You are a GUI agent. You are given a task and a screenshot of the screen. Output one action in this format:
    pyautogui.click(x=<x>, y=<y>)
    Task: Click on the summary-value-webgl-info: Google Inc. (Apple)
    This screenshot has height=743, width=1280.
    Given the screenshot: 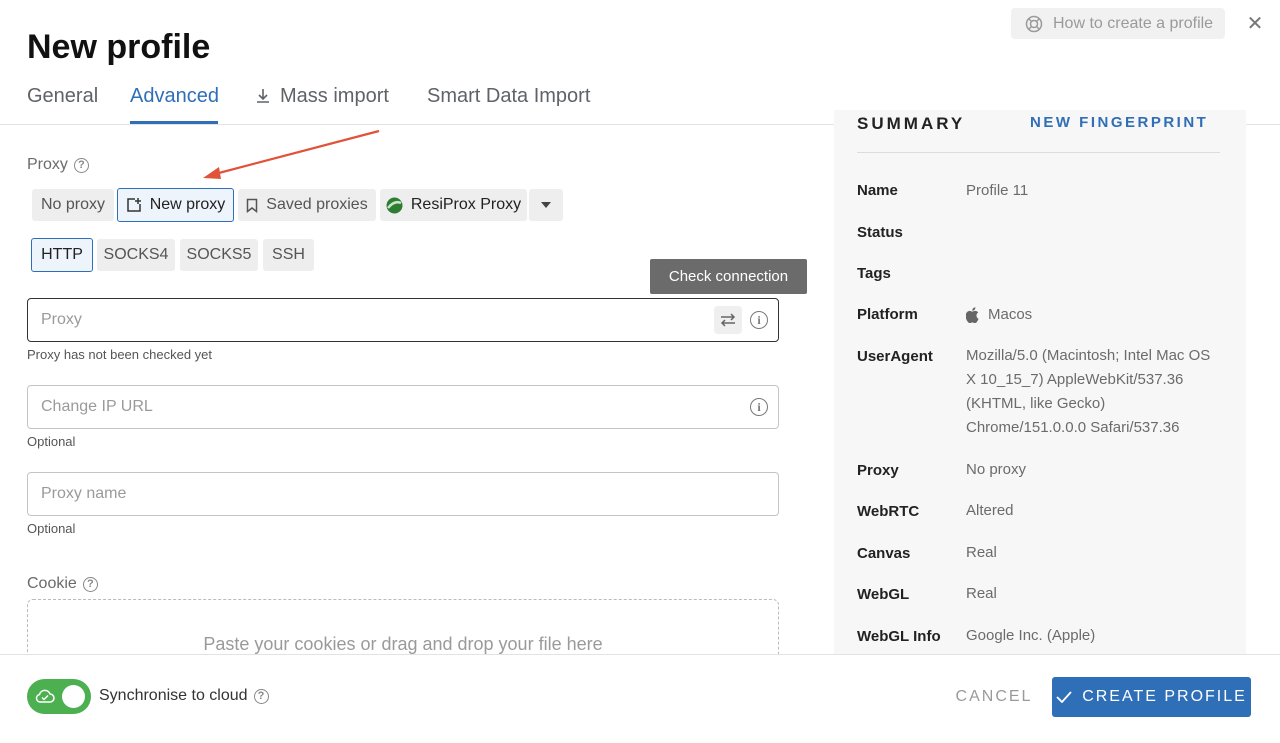 What is the action you would take?
    pyautogui.click(x=1031, y=635)
    